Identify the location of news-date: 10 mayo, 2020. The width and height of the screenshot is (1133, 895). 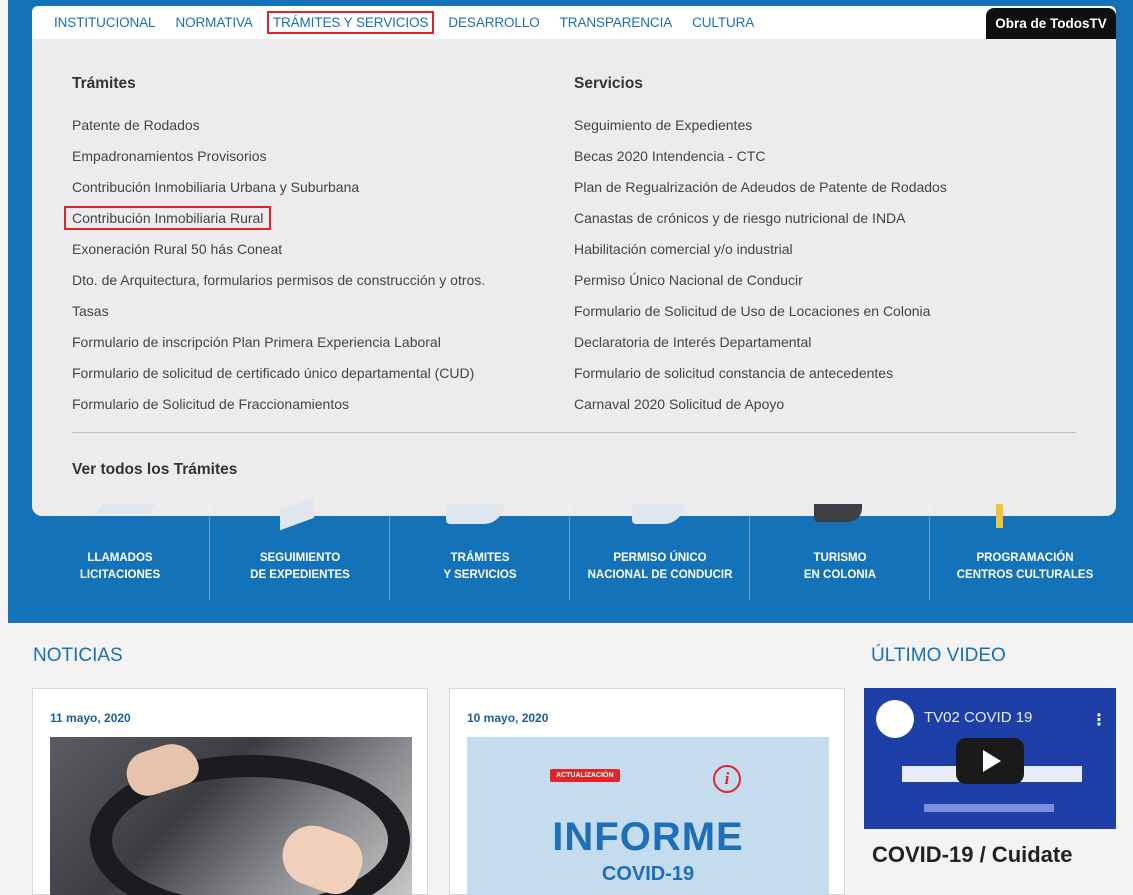
(508, 718).